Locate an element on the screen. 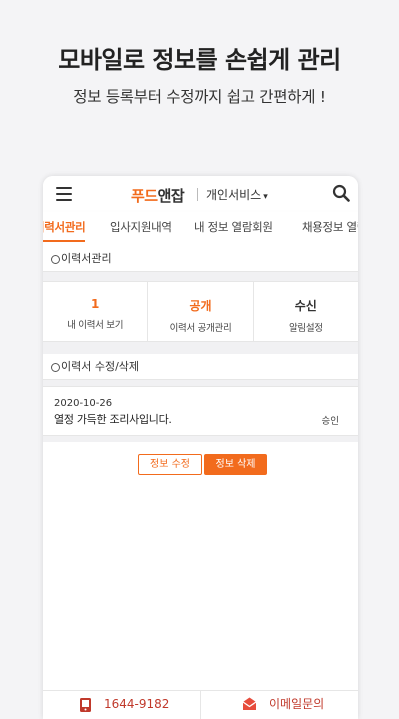 This screenshot has height=719, width=399. tab-viewed-members: 내 정보 열람회원 is located at coordinates (233, 229).